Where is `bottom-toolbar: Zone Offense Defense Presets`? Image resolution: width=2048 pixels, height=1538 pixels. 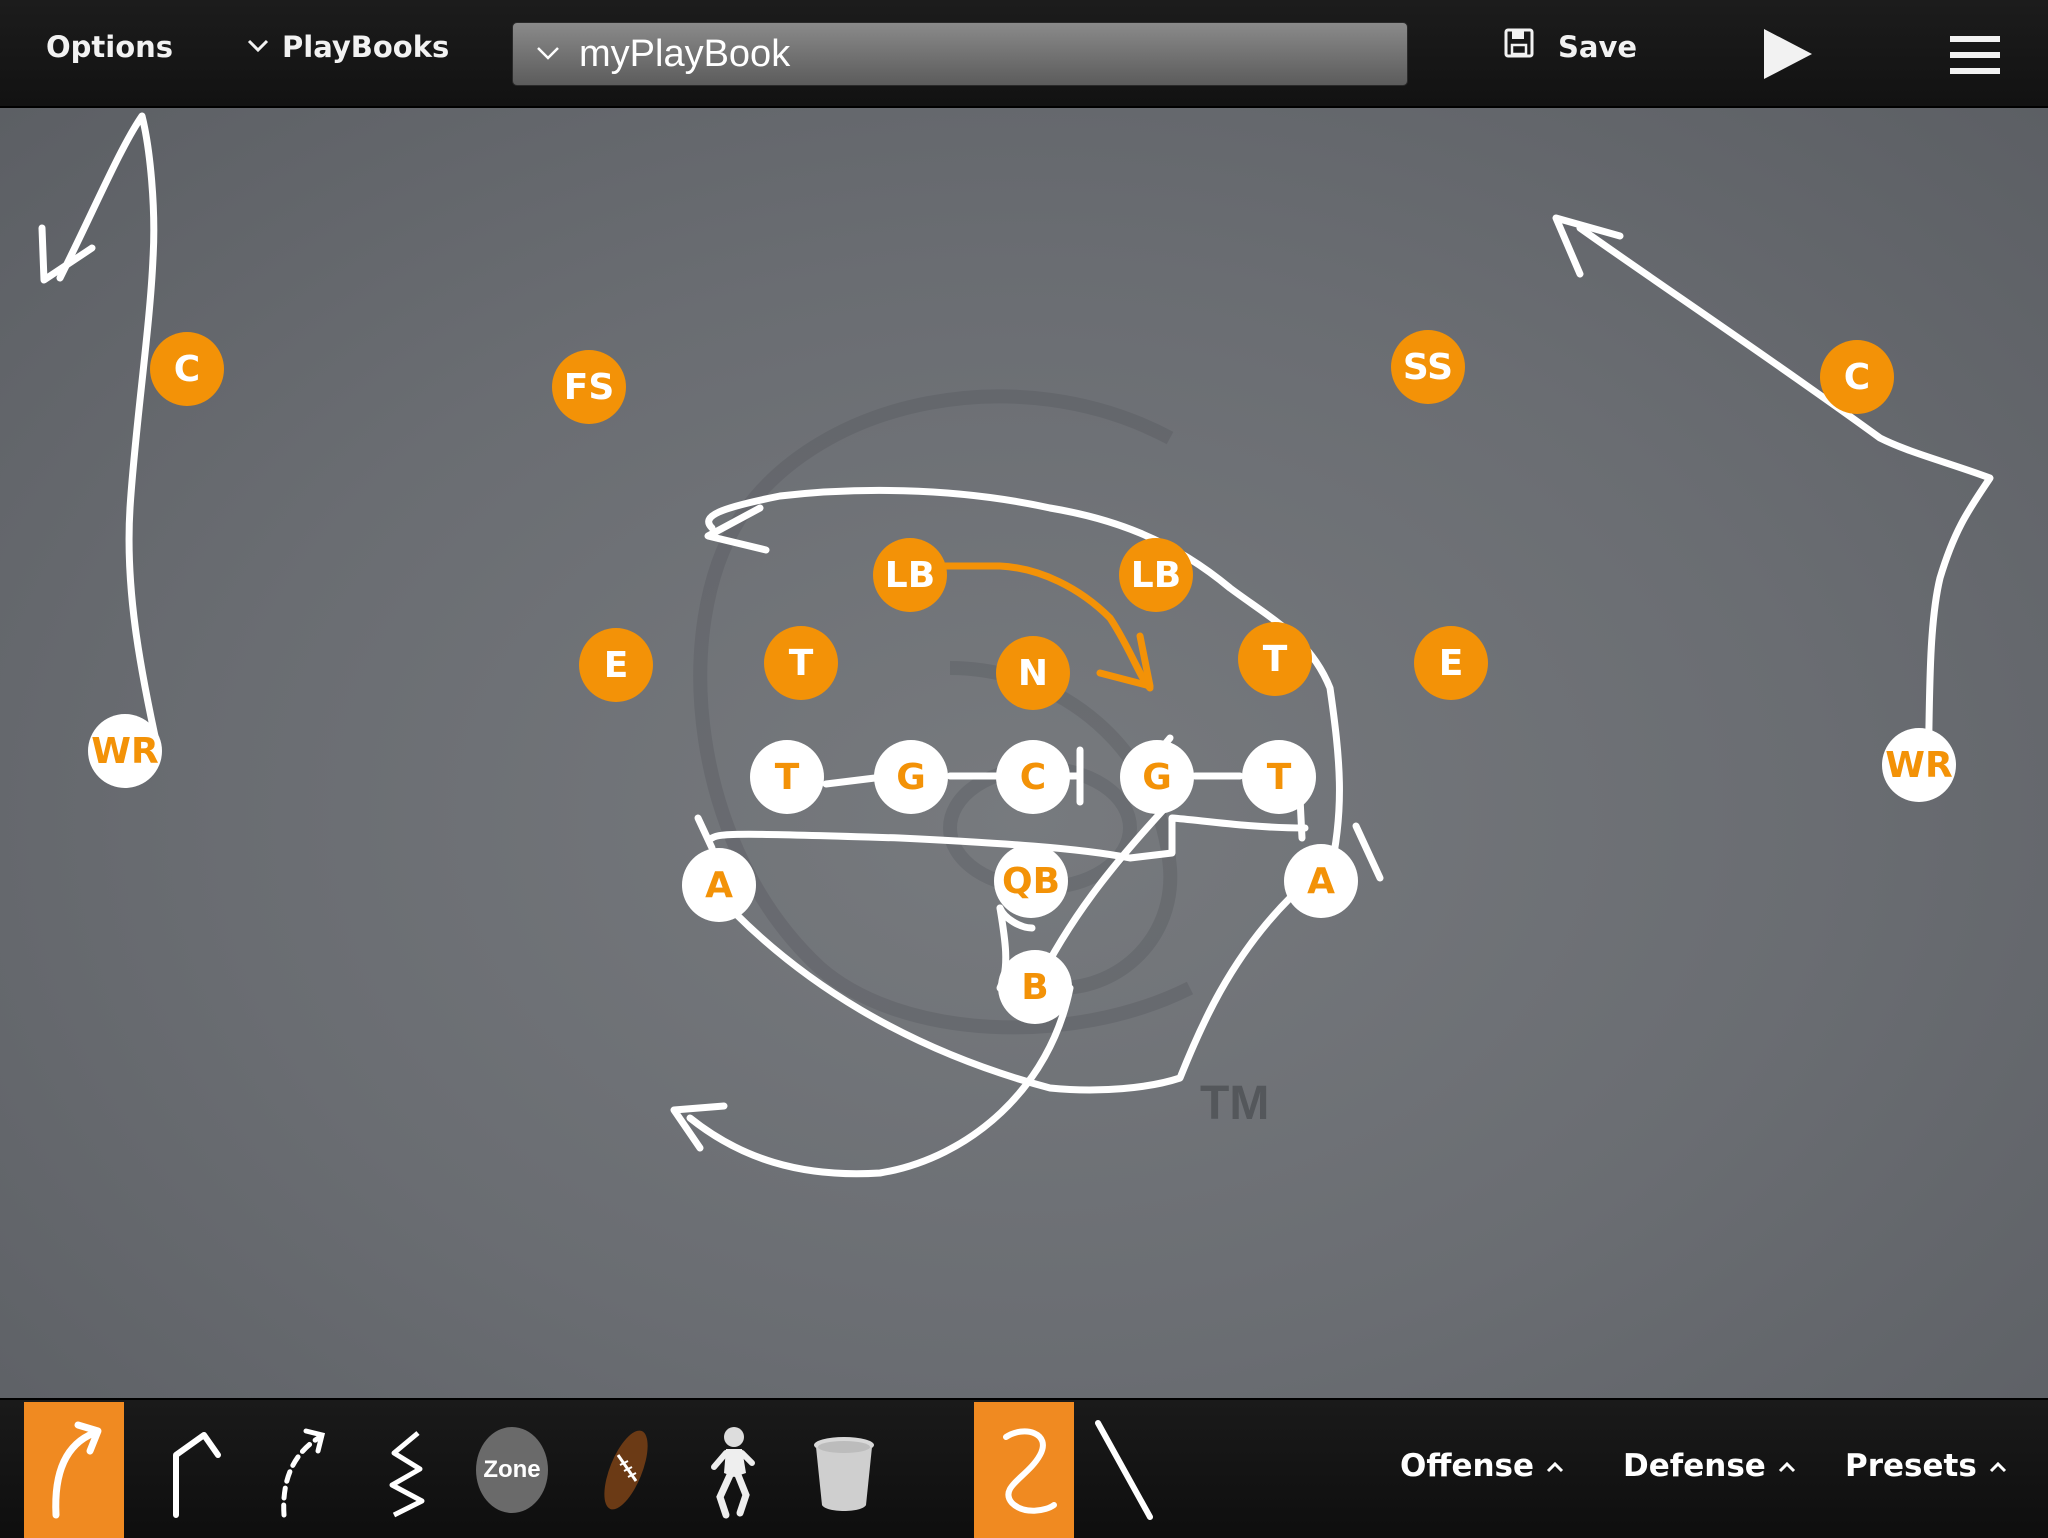 bottom-toolbar: Zone Offense Defense Presets is located at coordinates (1024, 1468).